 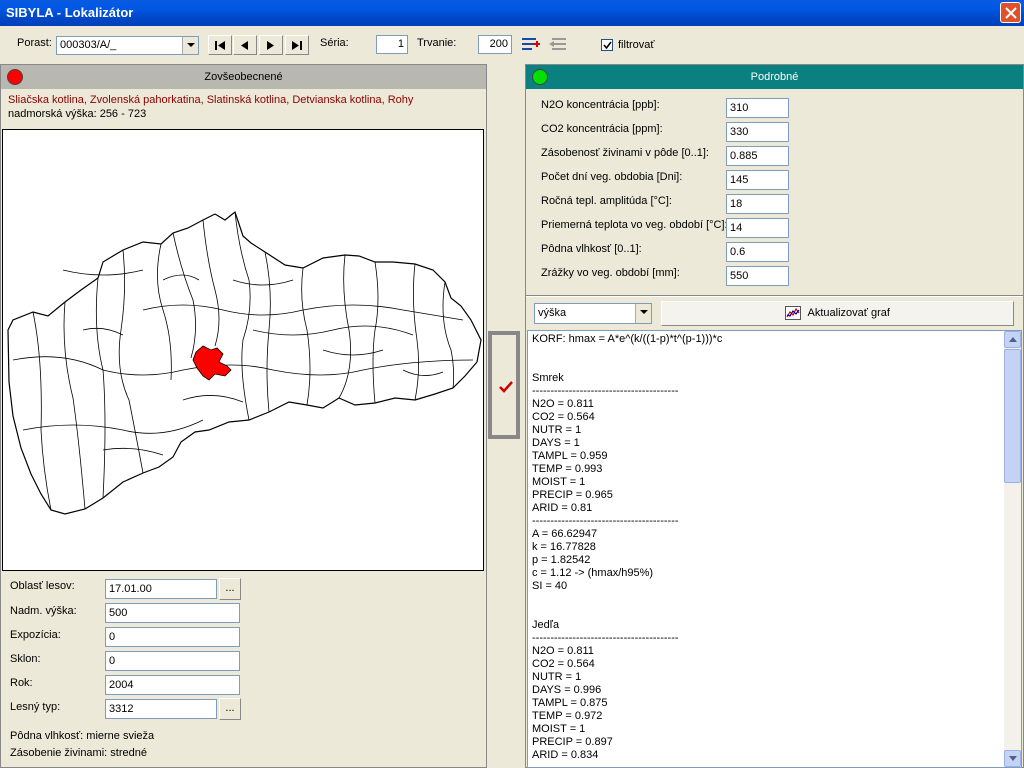 What do you see at coordinates (1012, 416) in the screenshot?
I see `scroll-thumb` at bounding box center [1012, 416].